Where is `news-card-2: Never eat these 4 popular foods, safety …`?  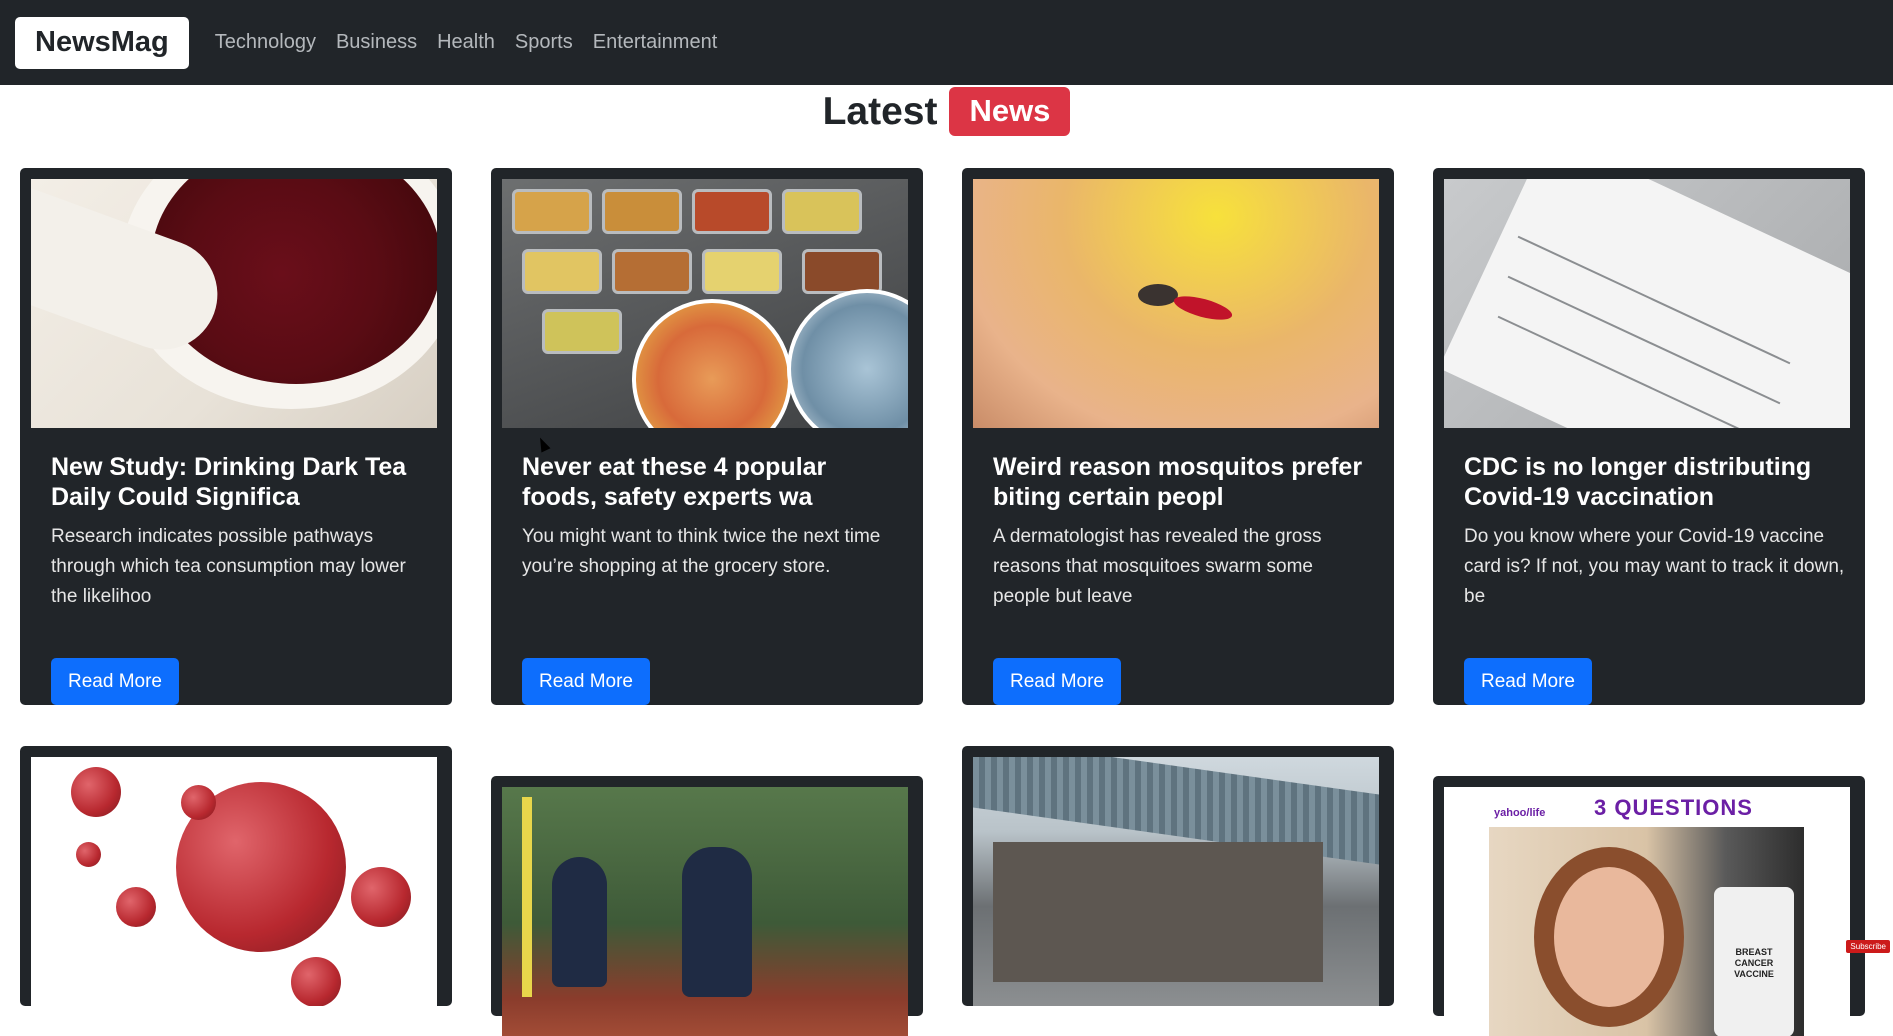
news-card-2: Never eat these 4 popular foods, safety … is located at coordinates (707, 436).